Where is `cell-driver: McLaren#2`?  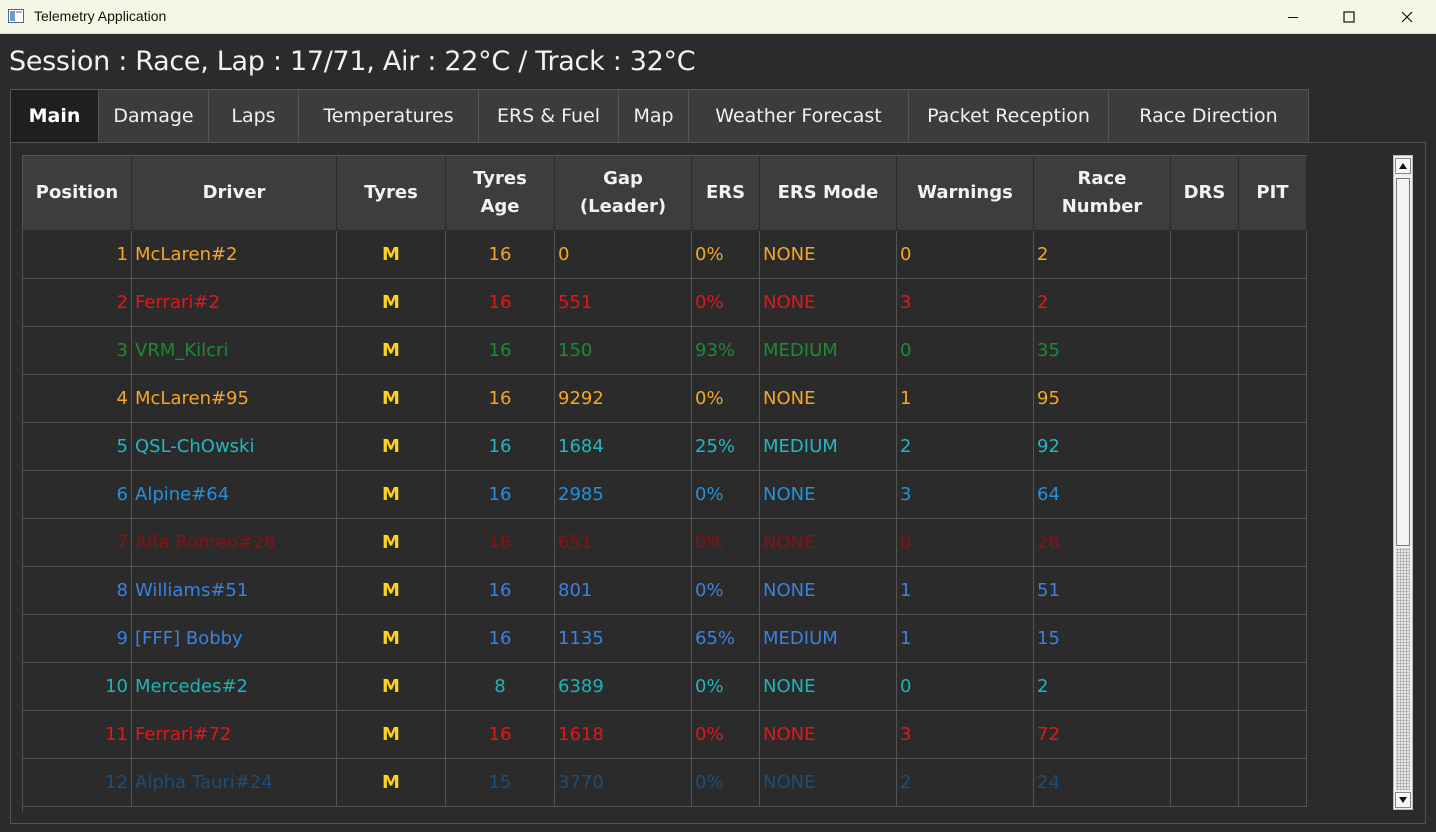 cell-driver: McLaren#2 is located at coordinates (234, 255).